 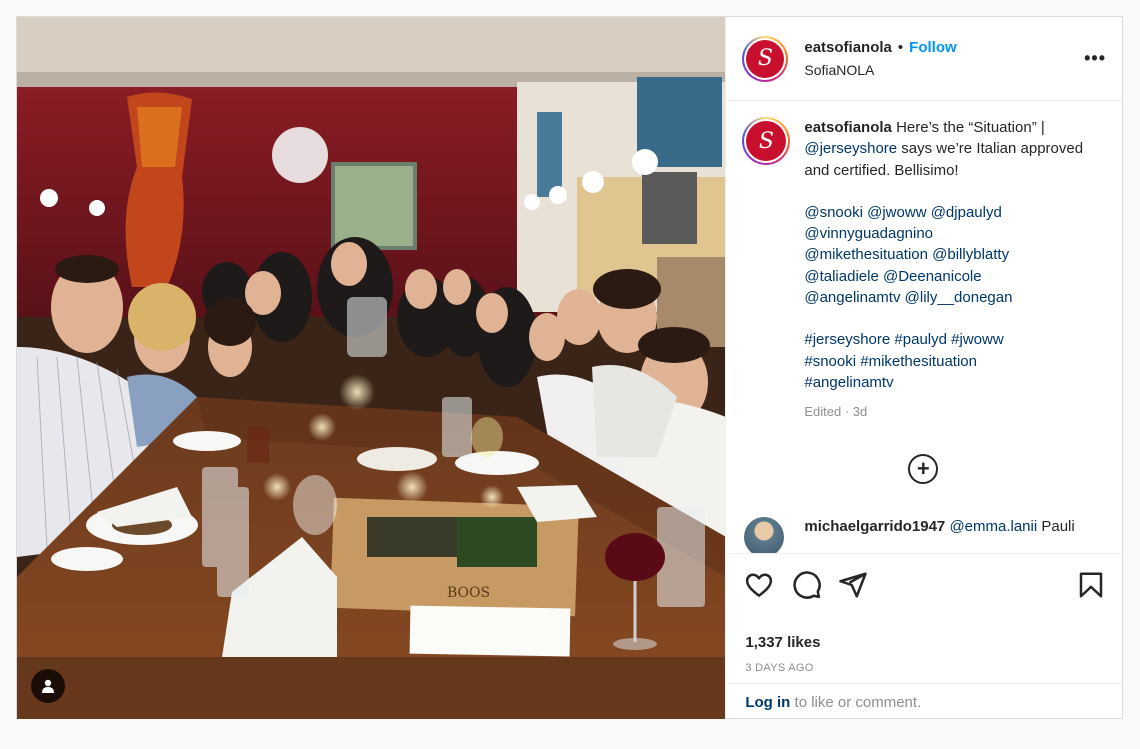 I want to click on mention-link: @jwoww, so click(x=896, y=212).